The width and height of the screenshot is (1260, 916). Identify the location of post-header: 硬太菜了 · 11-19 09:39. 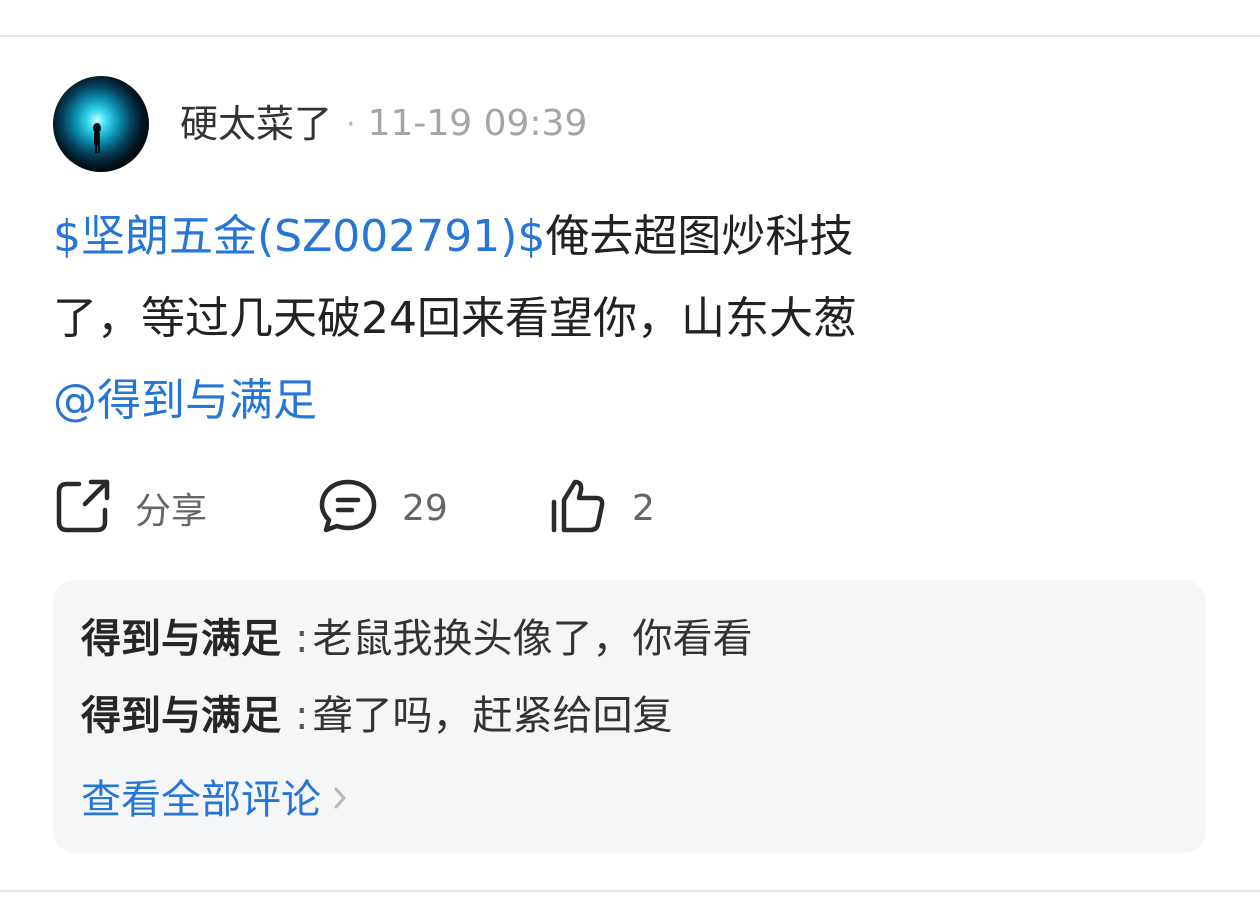
(320, 124).